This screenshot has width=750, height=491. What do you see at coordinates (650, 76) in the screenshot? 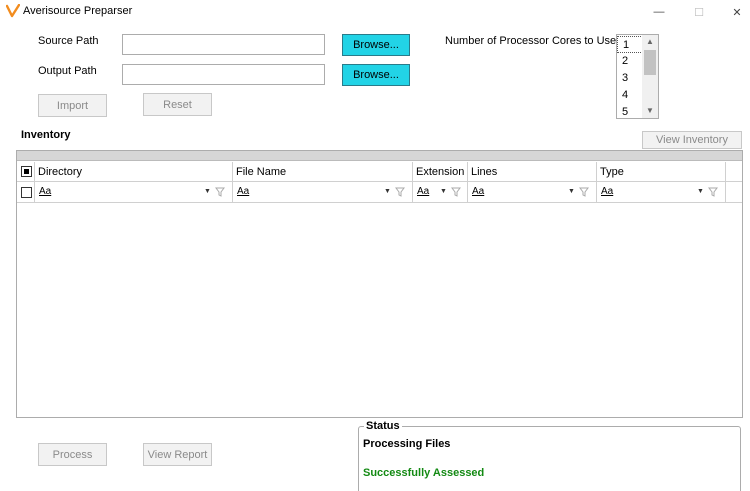
I see `cores-scrollbar: ▲ ▼` at bounding box center [650, 76].